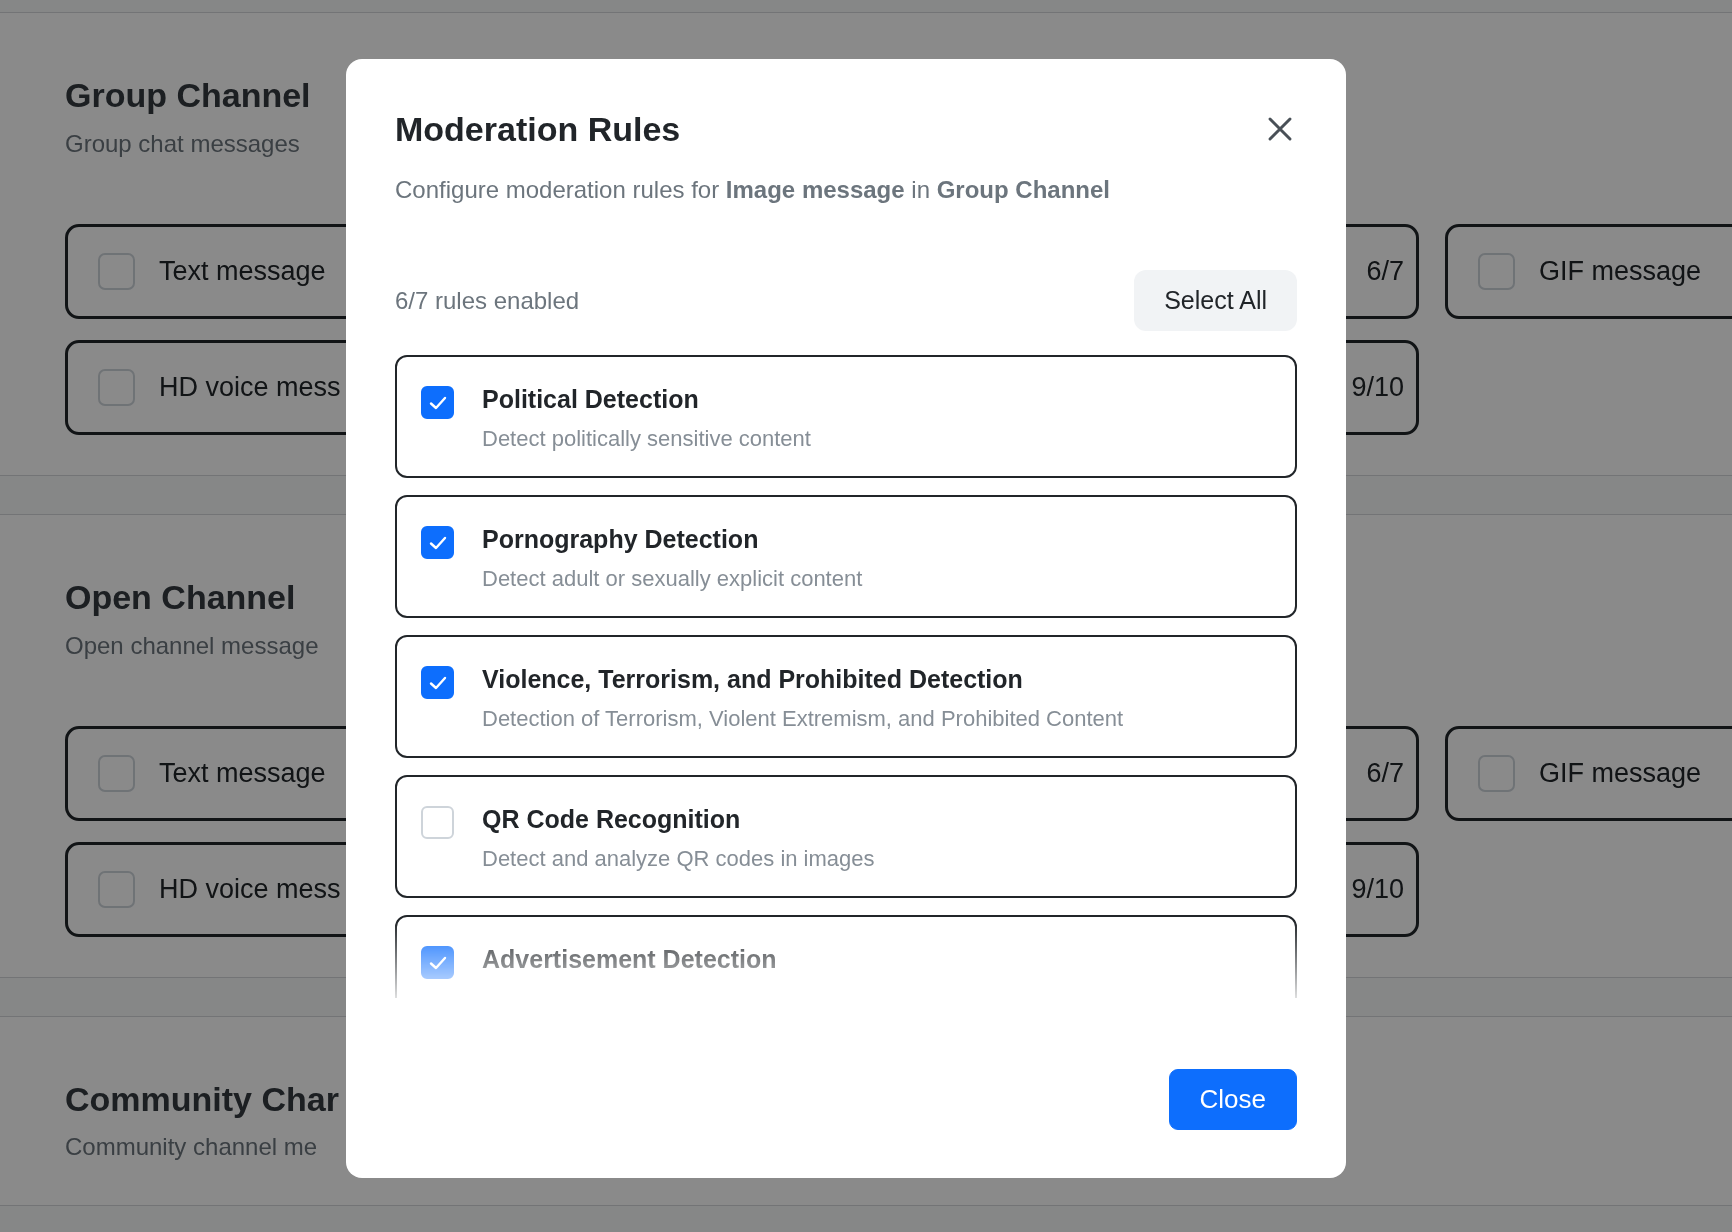 This screenshot has height=1232, width=1732. What do you see at coordinates (629, 960) in the screenshot?
I see `rule-name: Advertisement Detection` at bounding box center [629, 960].